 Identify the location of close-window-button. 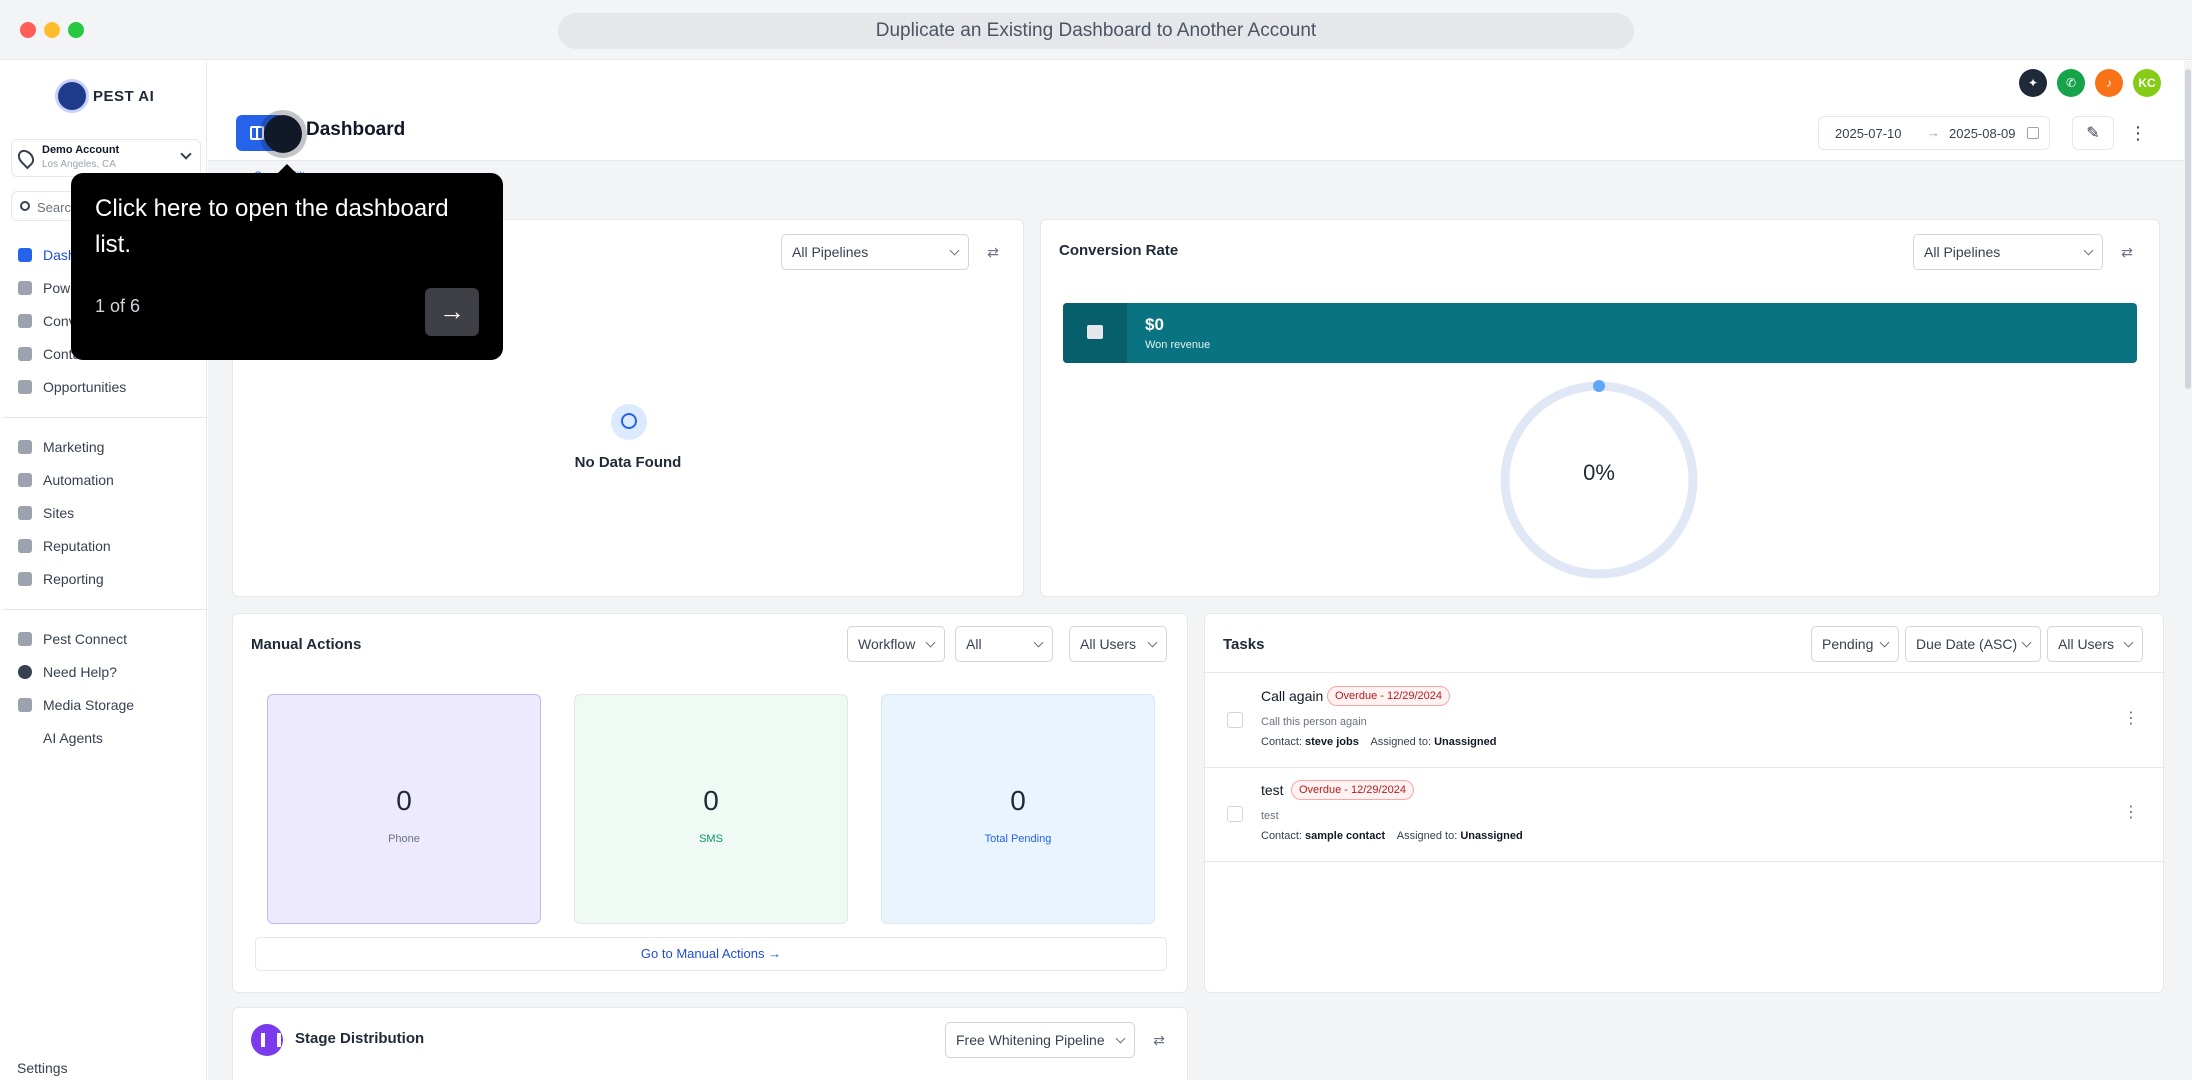
(28, 30).